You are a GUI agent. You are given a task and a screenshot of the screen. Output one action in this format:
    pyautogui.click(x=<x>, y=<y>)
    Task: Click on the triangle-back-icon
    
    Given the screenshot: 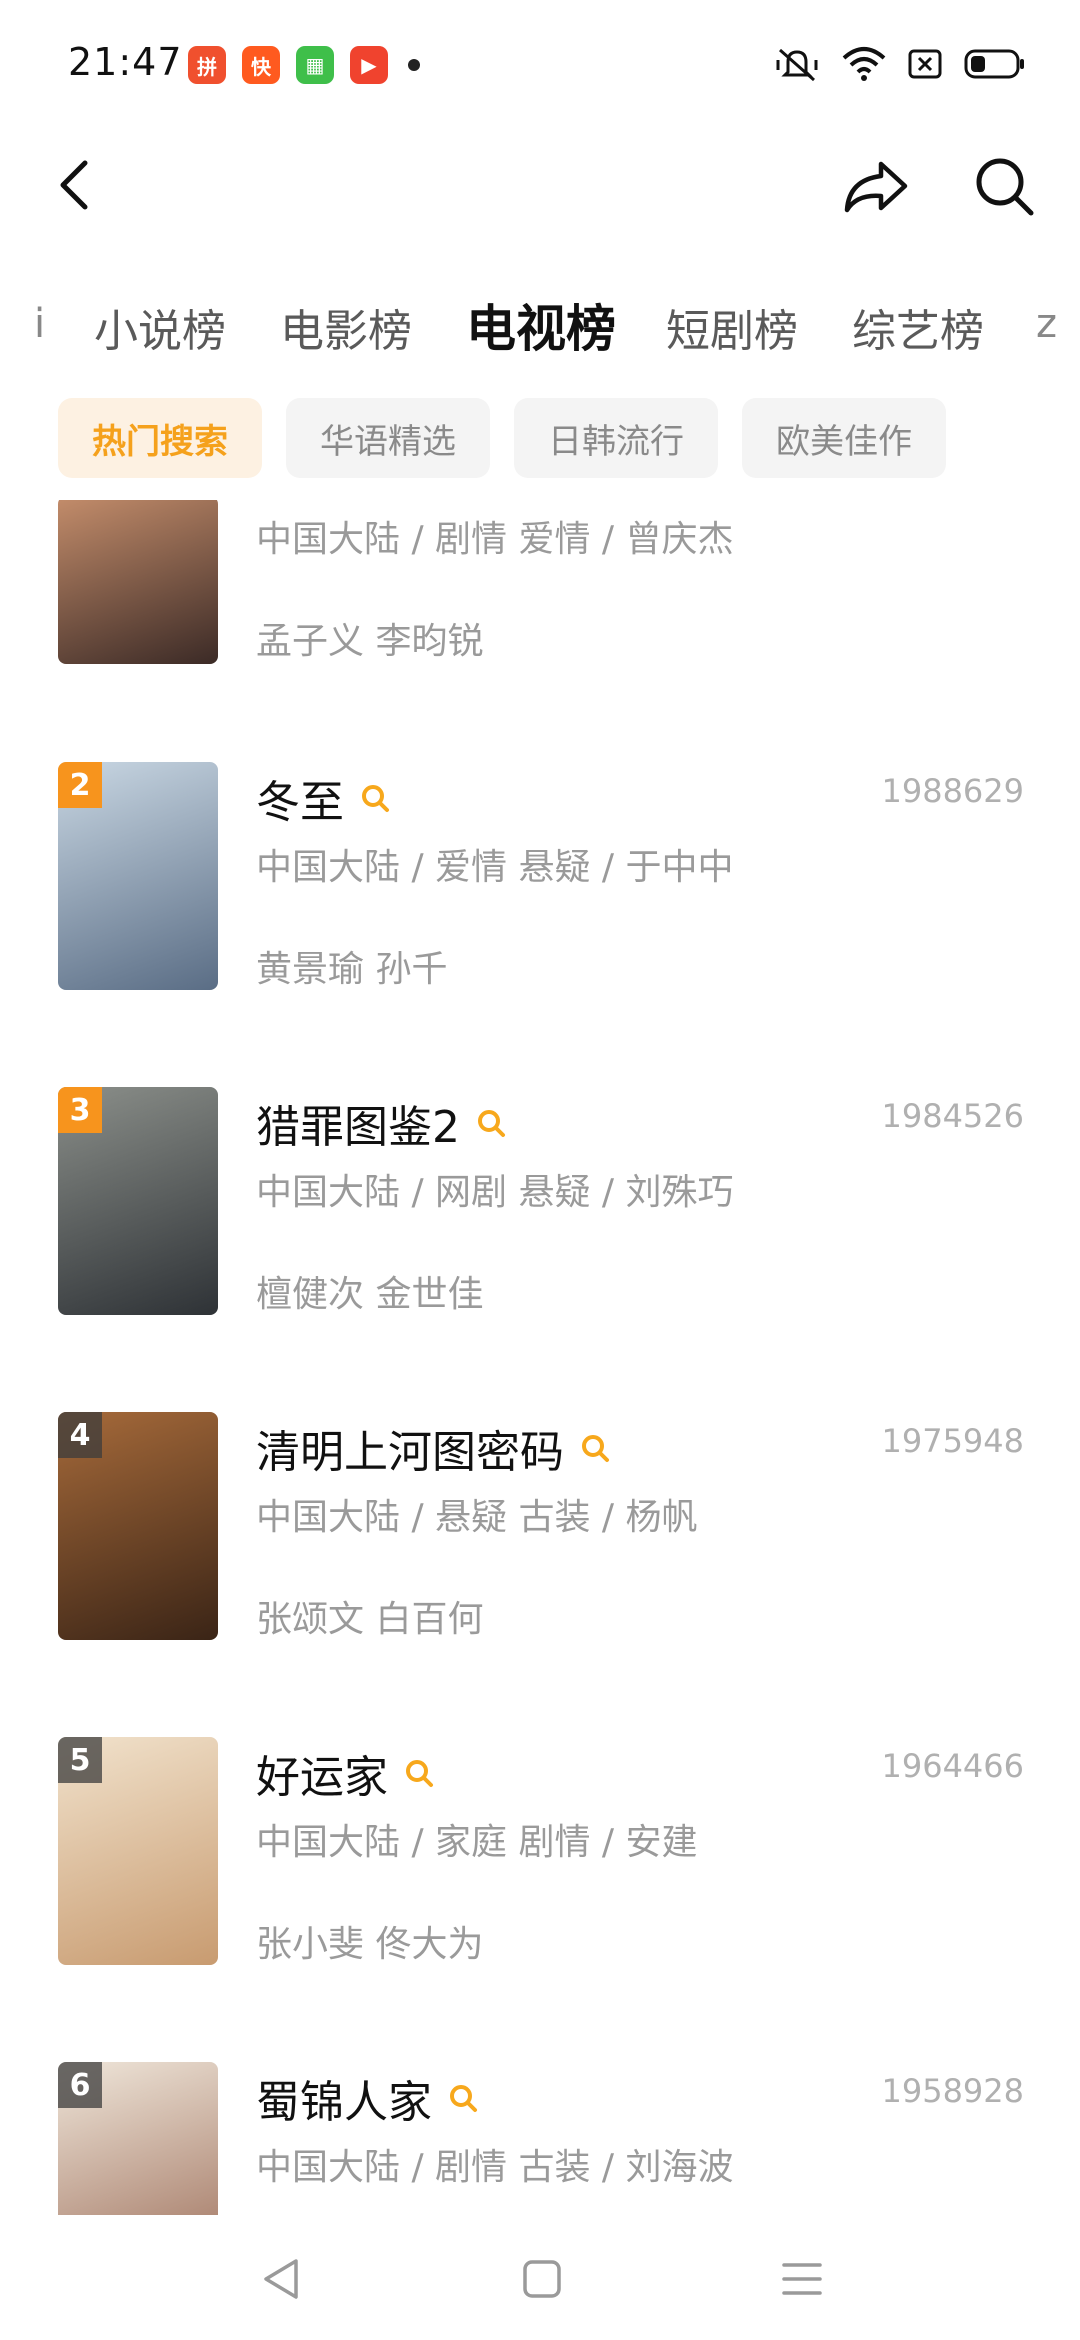 What is the action you would take?
    pyautogui.click(x=281, y=2279)
    